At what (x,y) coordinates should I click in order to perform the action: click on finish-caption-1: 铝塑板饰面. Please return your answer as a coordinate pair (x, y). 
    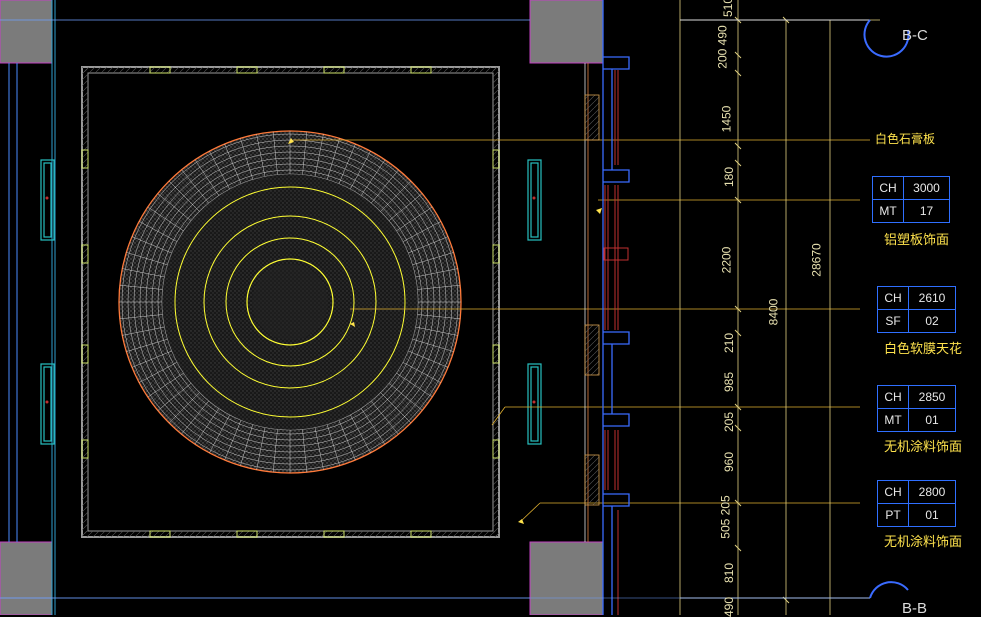
    Looking at the image, I should click on (917, 240).